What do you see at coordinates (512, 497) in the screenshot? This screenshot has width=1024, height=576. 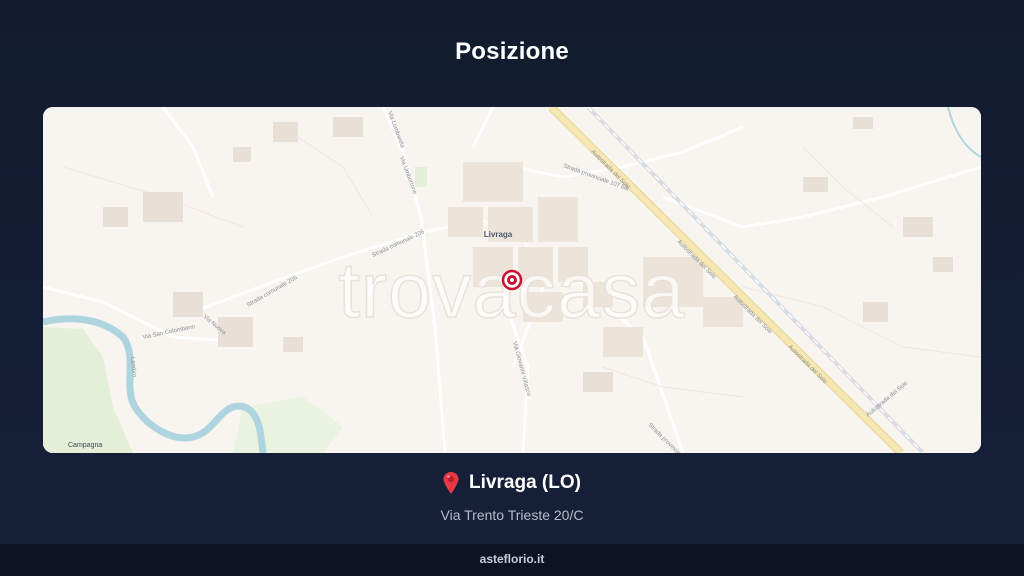 I see `location-info: Livraga (LO) Via Trento Trieste 20/C` at bounding box center [512, 497].